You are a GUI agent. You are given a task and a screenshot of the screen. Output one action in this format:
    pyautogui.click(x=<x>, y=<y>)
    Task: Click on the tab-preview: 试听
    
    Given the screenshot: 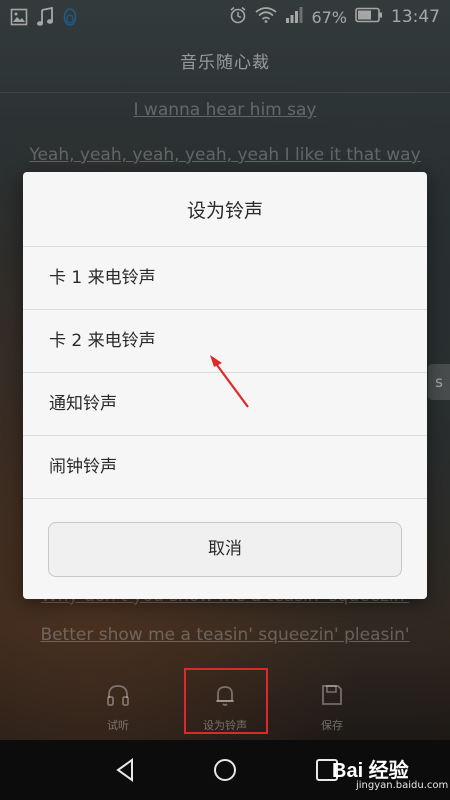 What is the action you would take?
    pyautogui.click(x=118, y=702)
    